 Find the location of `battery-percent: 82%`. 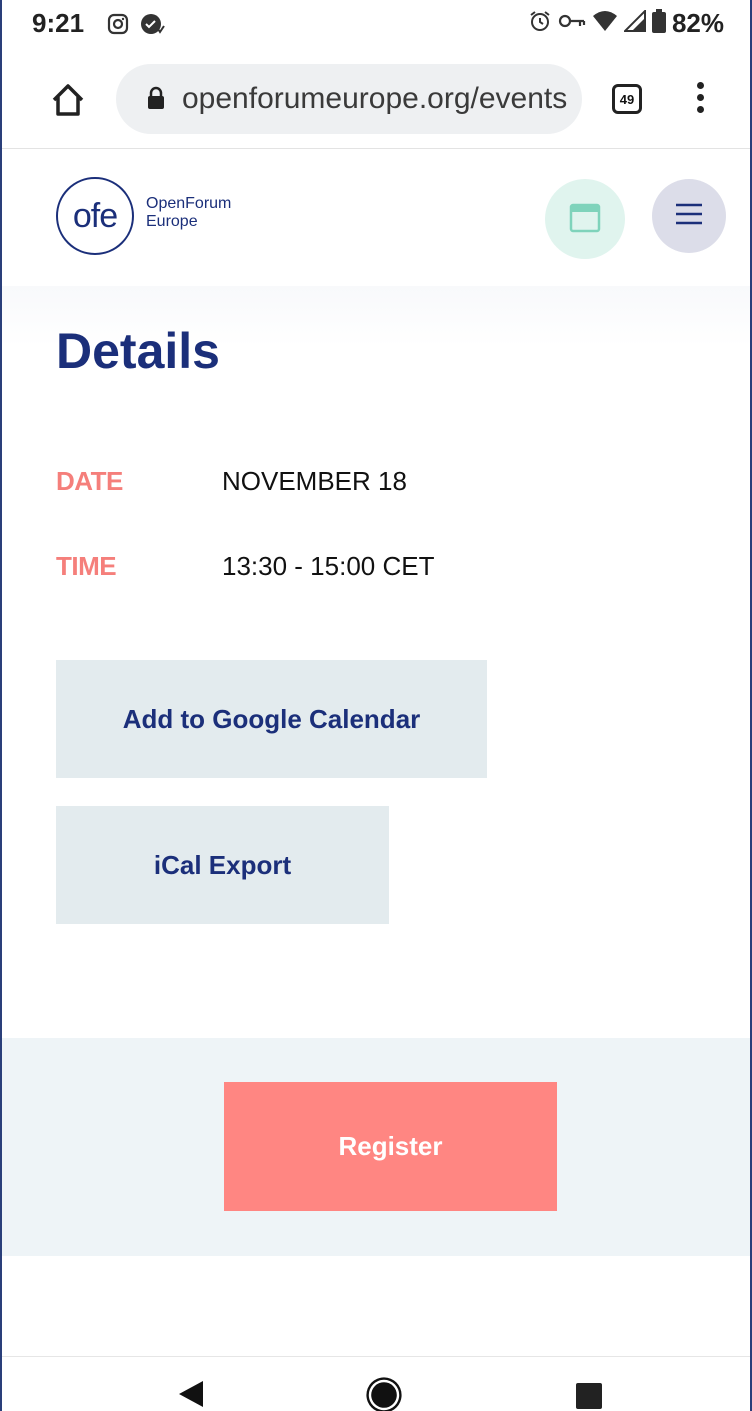

battery-percent: 82% is located at coordinates (697, 23).